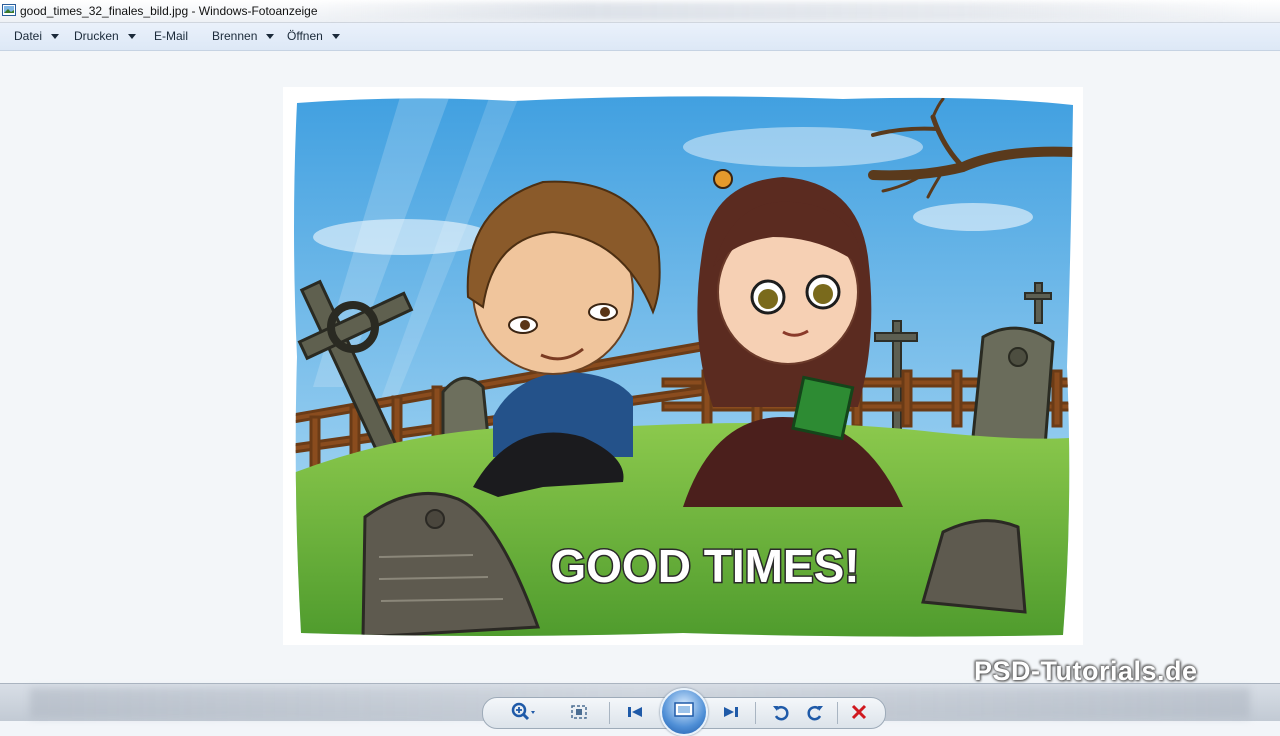 Image resolution: width=1280 pixels, height=736 pixels. I want to click on menu-email-label: E-Mail, so click(171, 36).